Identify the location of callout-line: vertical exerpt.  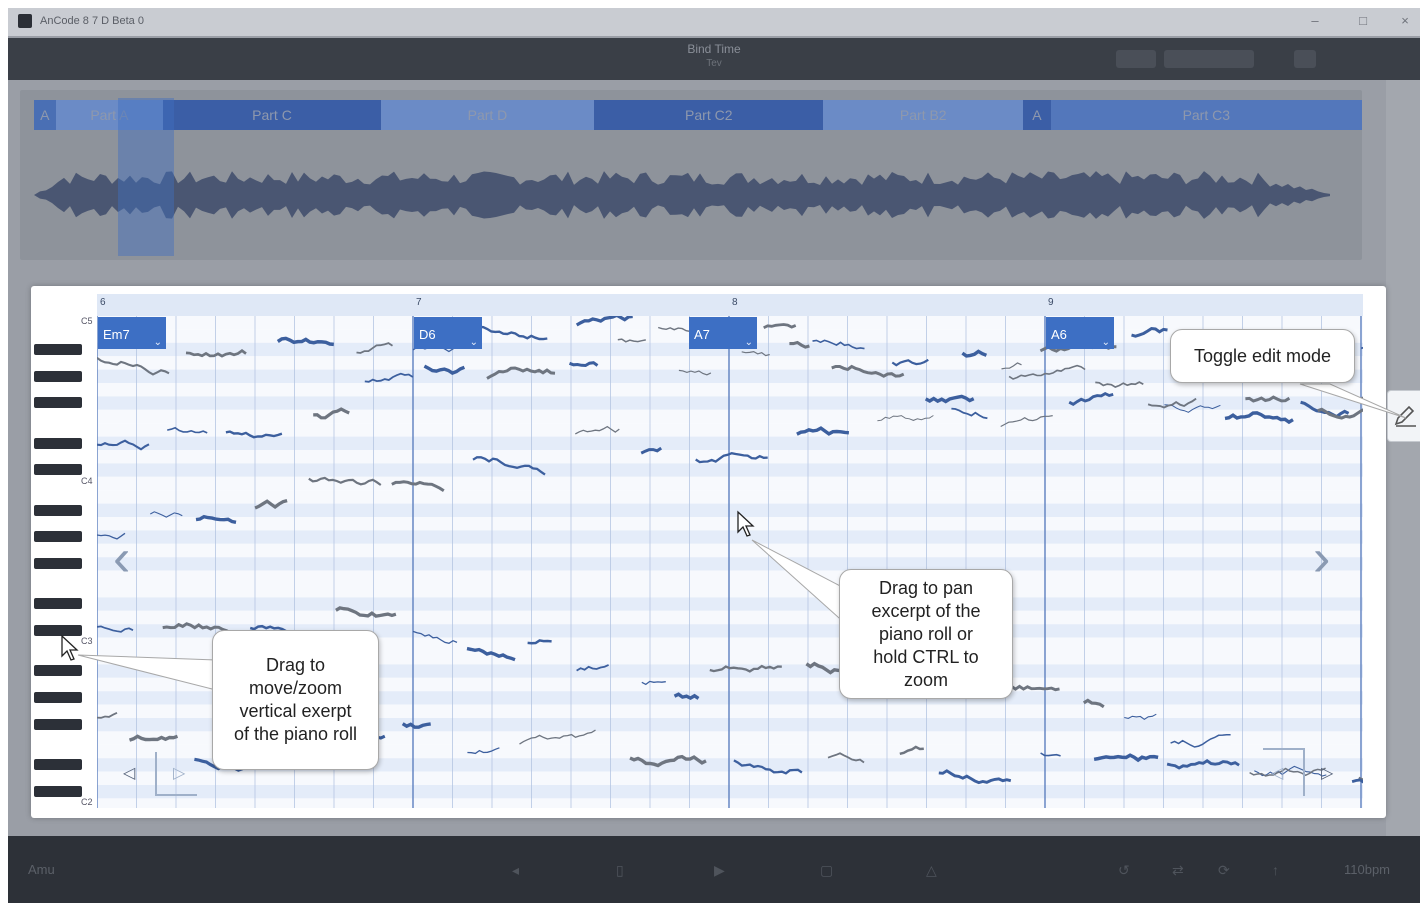
(295, 711).